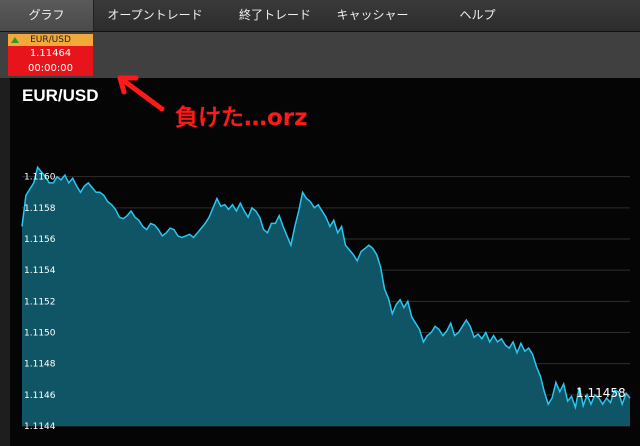  I want to click on y-tick-label: 1.1146, so click(40, 396).